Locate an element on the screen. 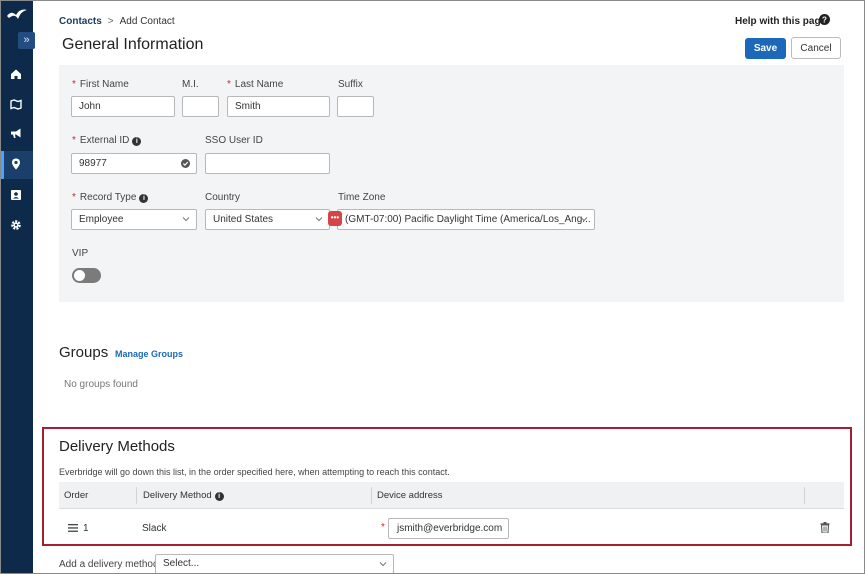 The height and width of the screenshot is (574, 865). drag-handle-icon is located at coordinates (73, 528).